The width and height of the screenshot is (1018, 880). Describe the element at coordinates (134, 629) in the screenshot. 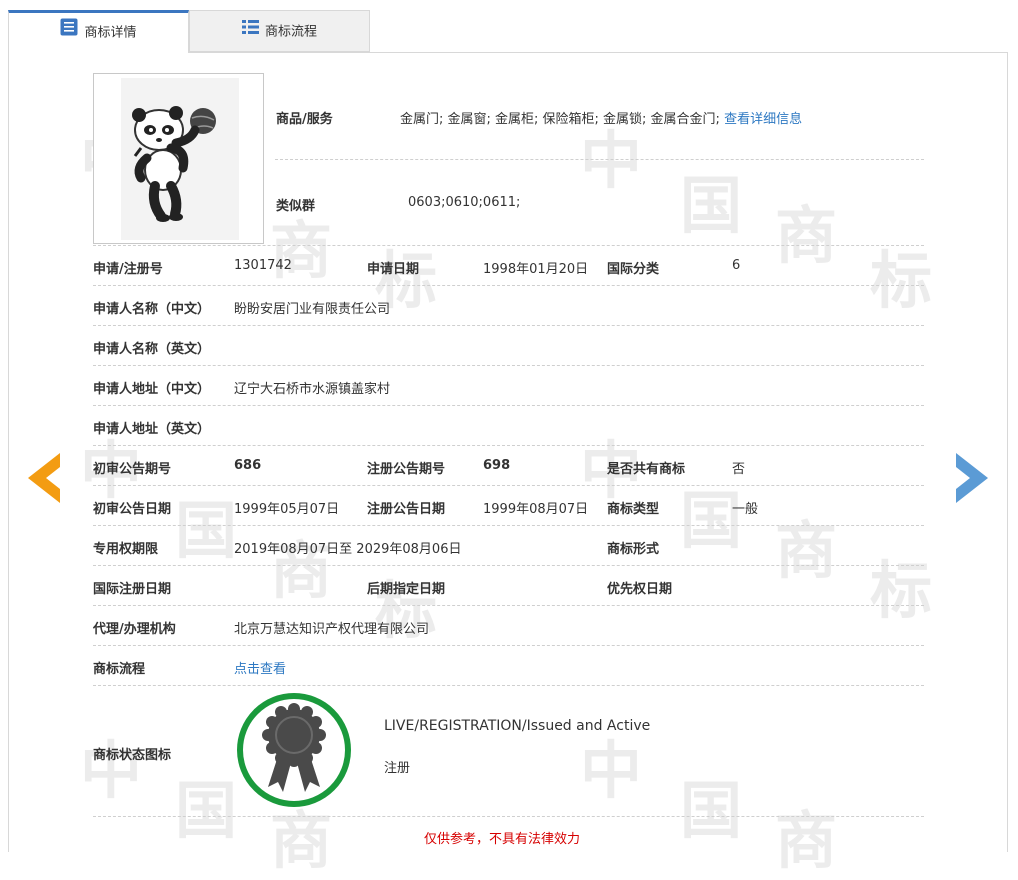

I see `agent-label: 代理/办理机构` at that location.